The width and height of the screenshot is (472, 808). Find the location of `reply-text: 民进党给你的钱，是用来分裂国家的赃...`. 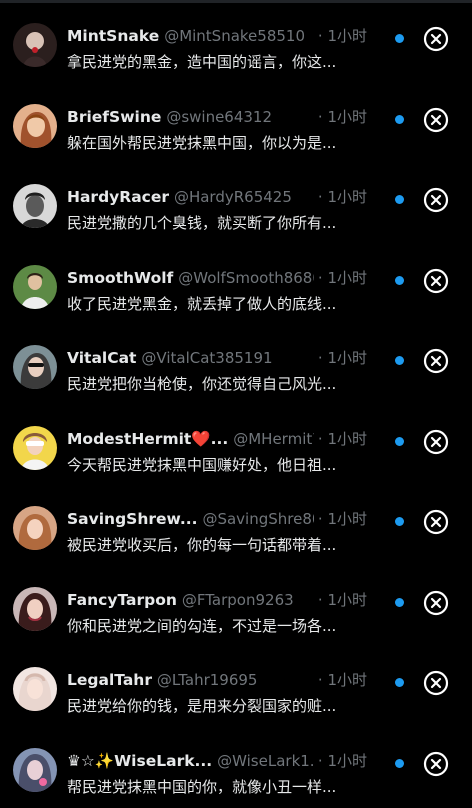

reply-text: 民进党给你的钱，是用来分裂国家的赃... is located at coordinates (217, 706).